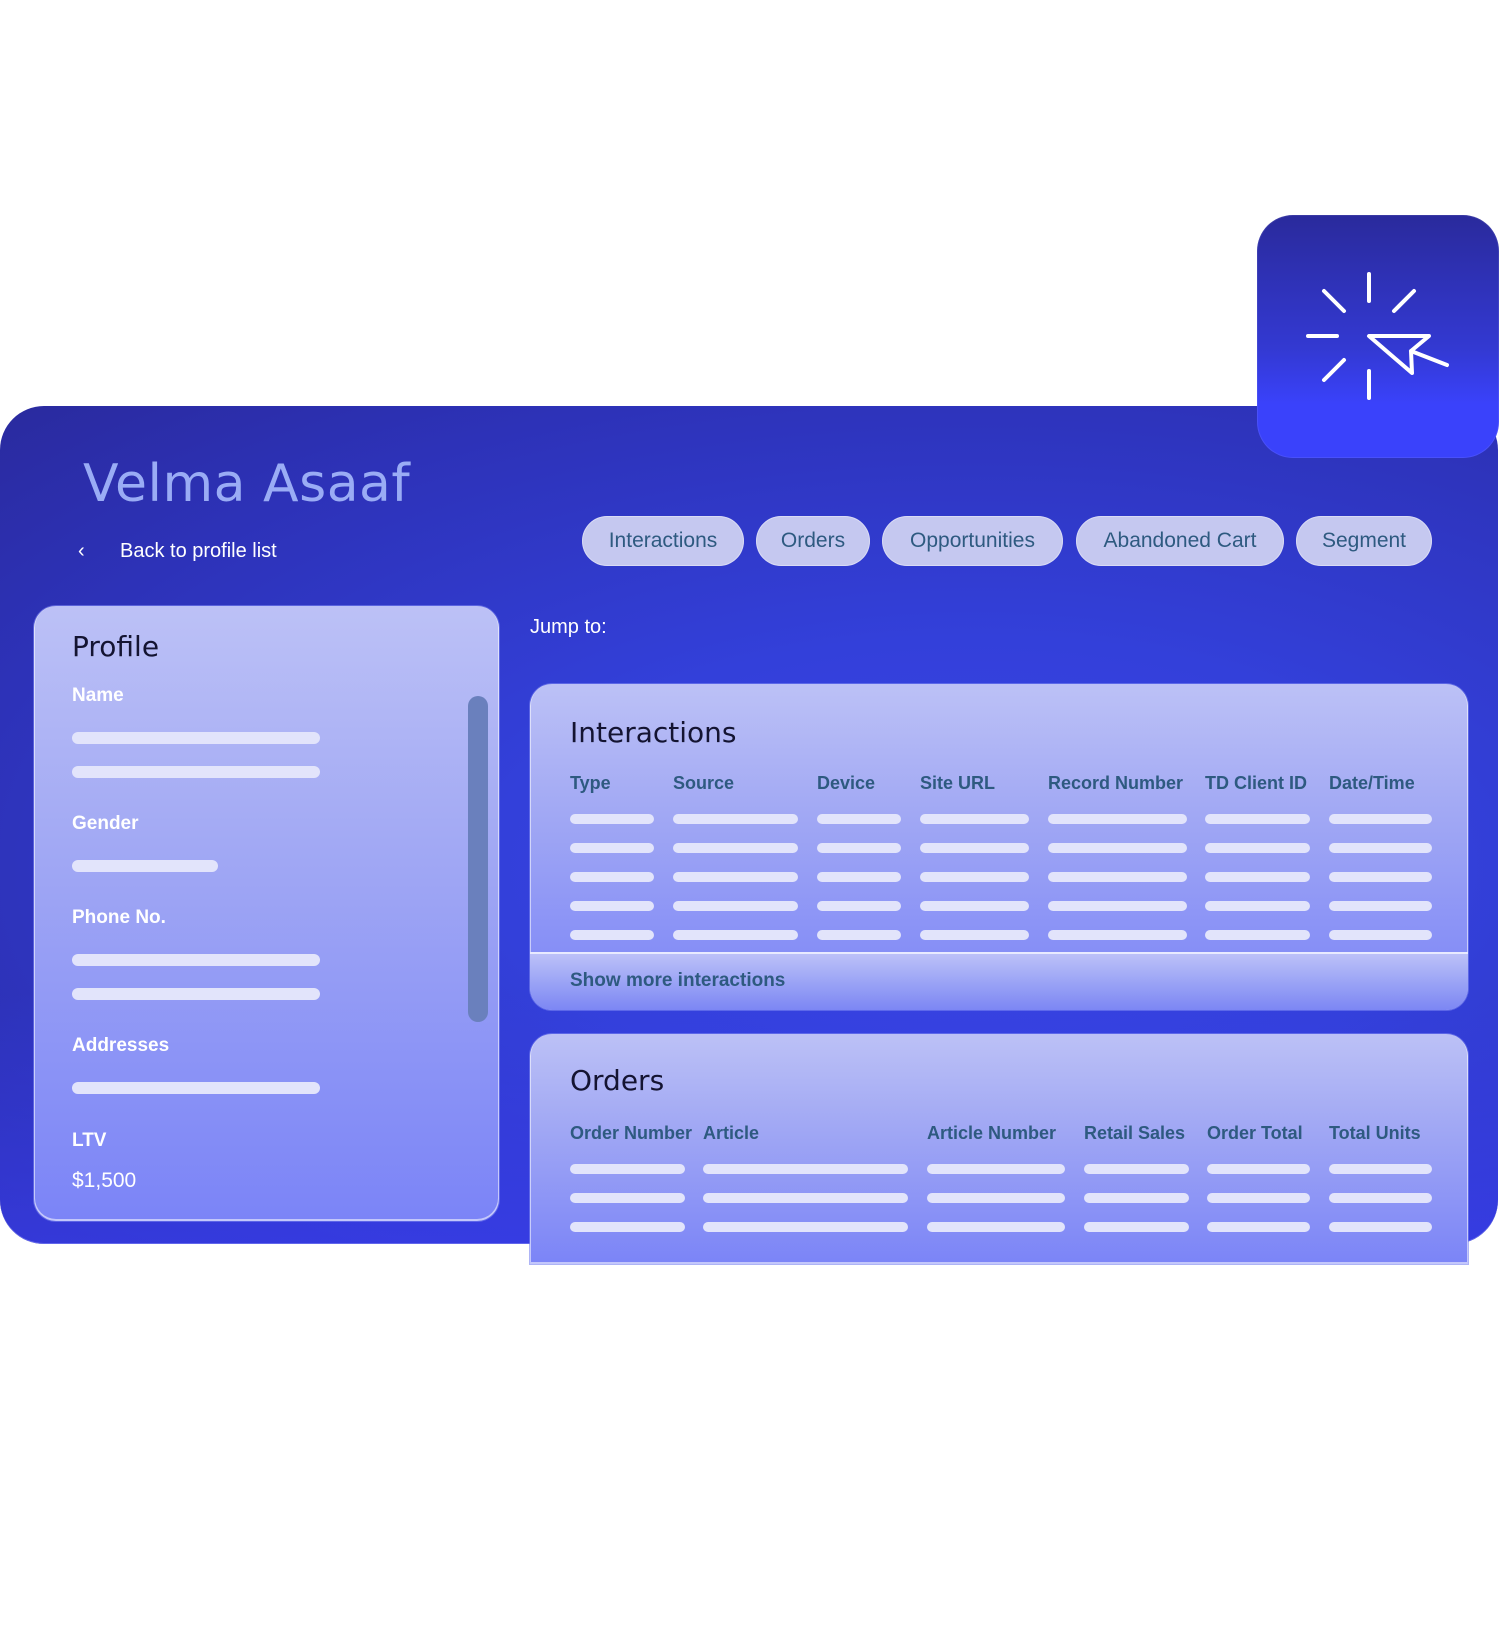 Image resolution: width=1500 pixels, height=1650 pixels. What do you see at coordinates (631, 1133) in the screenshot?
I see `orders-column-header: Order Number` at bounding box center [631, 1133].